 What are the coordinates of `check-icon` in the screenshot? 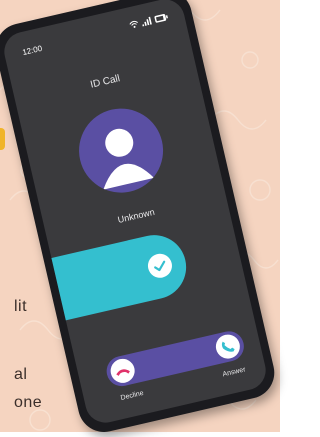 It's located at (160, 265).